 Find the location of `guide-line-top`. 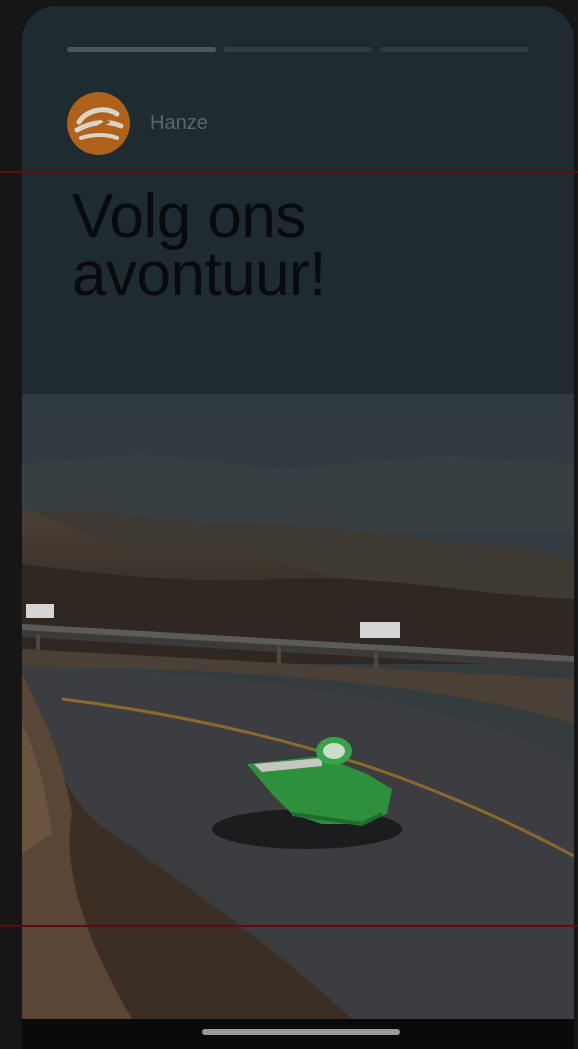

guide-line-top is located at coordinates (289, 172).